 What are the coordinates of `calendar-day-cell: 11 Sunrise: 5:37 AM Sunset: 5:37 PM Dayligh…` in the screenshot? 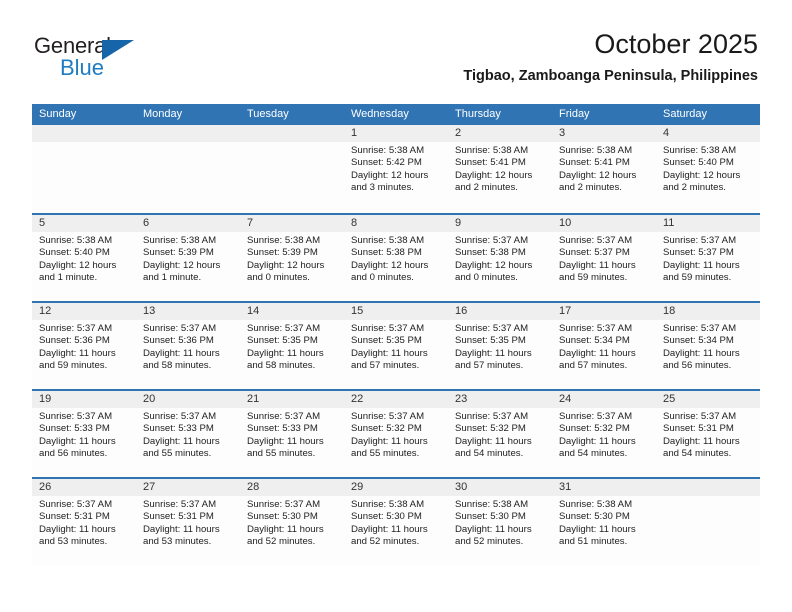 It's located at (708, 258).